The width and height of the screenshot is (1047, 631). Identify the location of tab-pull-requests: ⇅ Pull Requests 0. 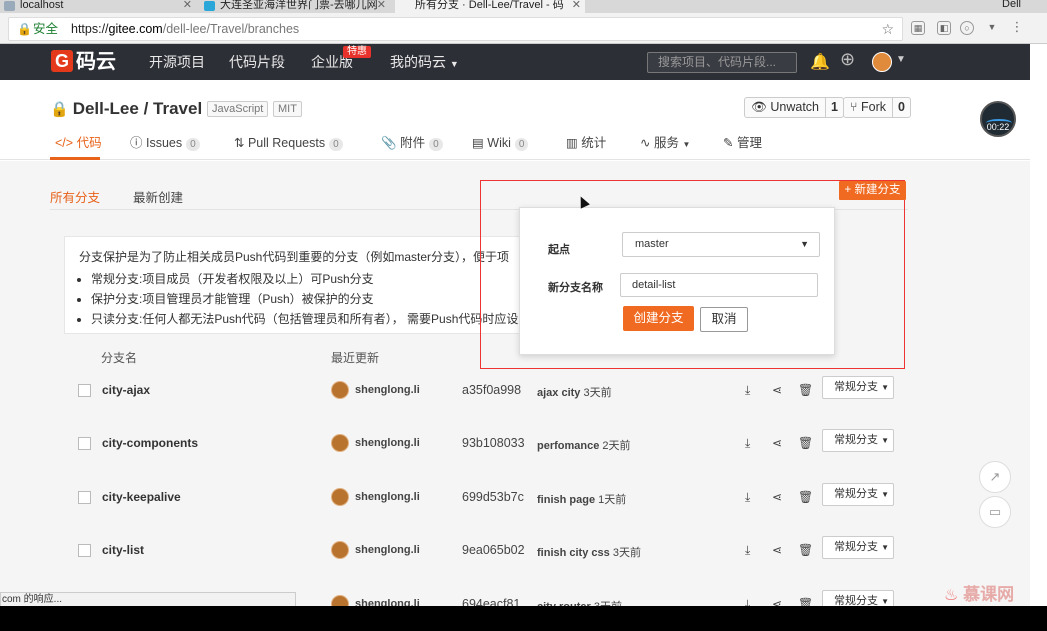
(288, 143).